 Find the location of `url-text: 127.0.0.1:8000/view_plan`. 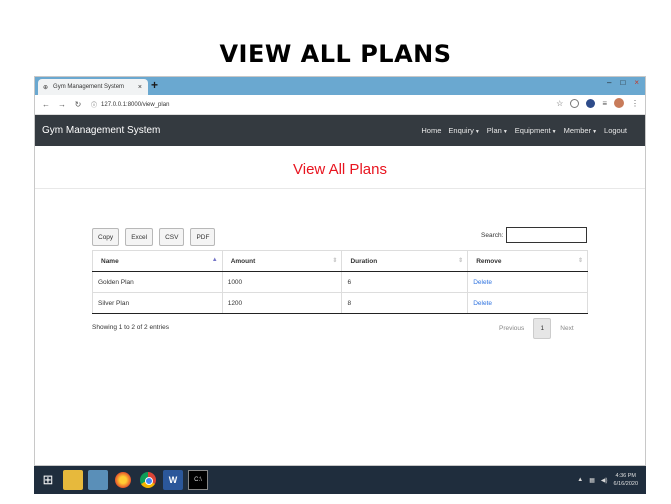

url-text: 127.0.0.1:8000/view_plan is located at coordinates (135, 104).